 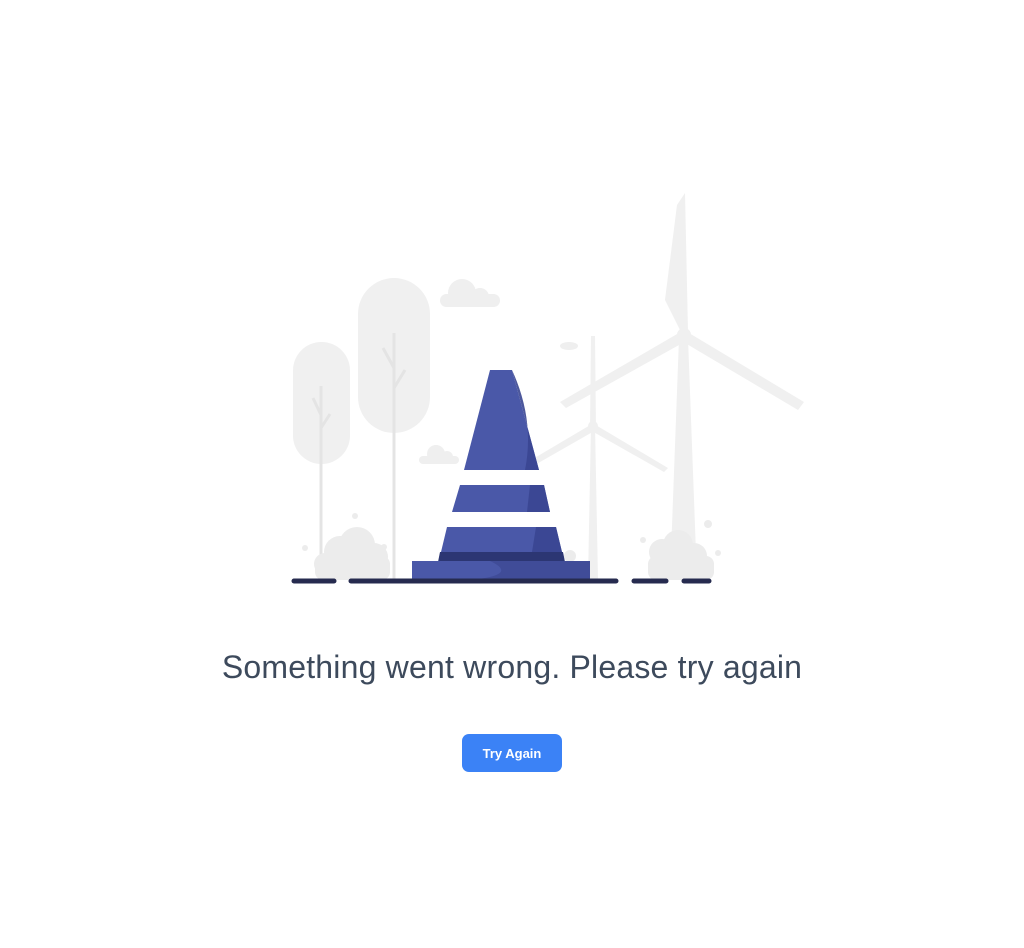 What do you see at coordinates (512, 667) in the screenshot?
I see `error-message: Something went wrong. Please try again` at bounding box center [512, 667].